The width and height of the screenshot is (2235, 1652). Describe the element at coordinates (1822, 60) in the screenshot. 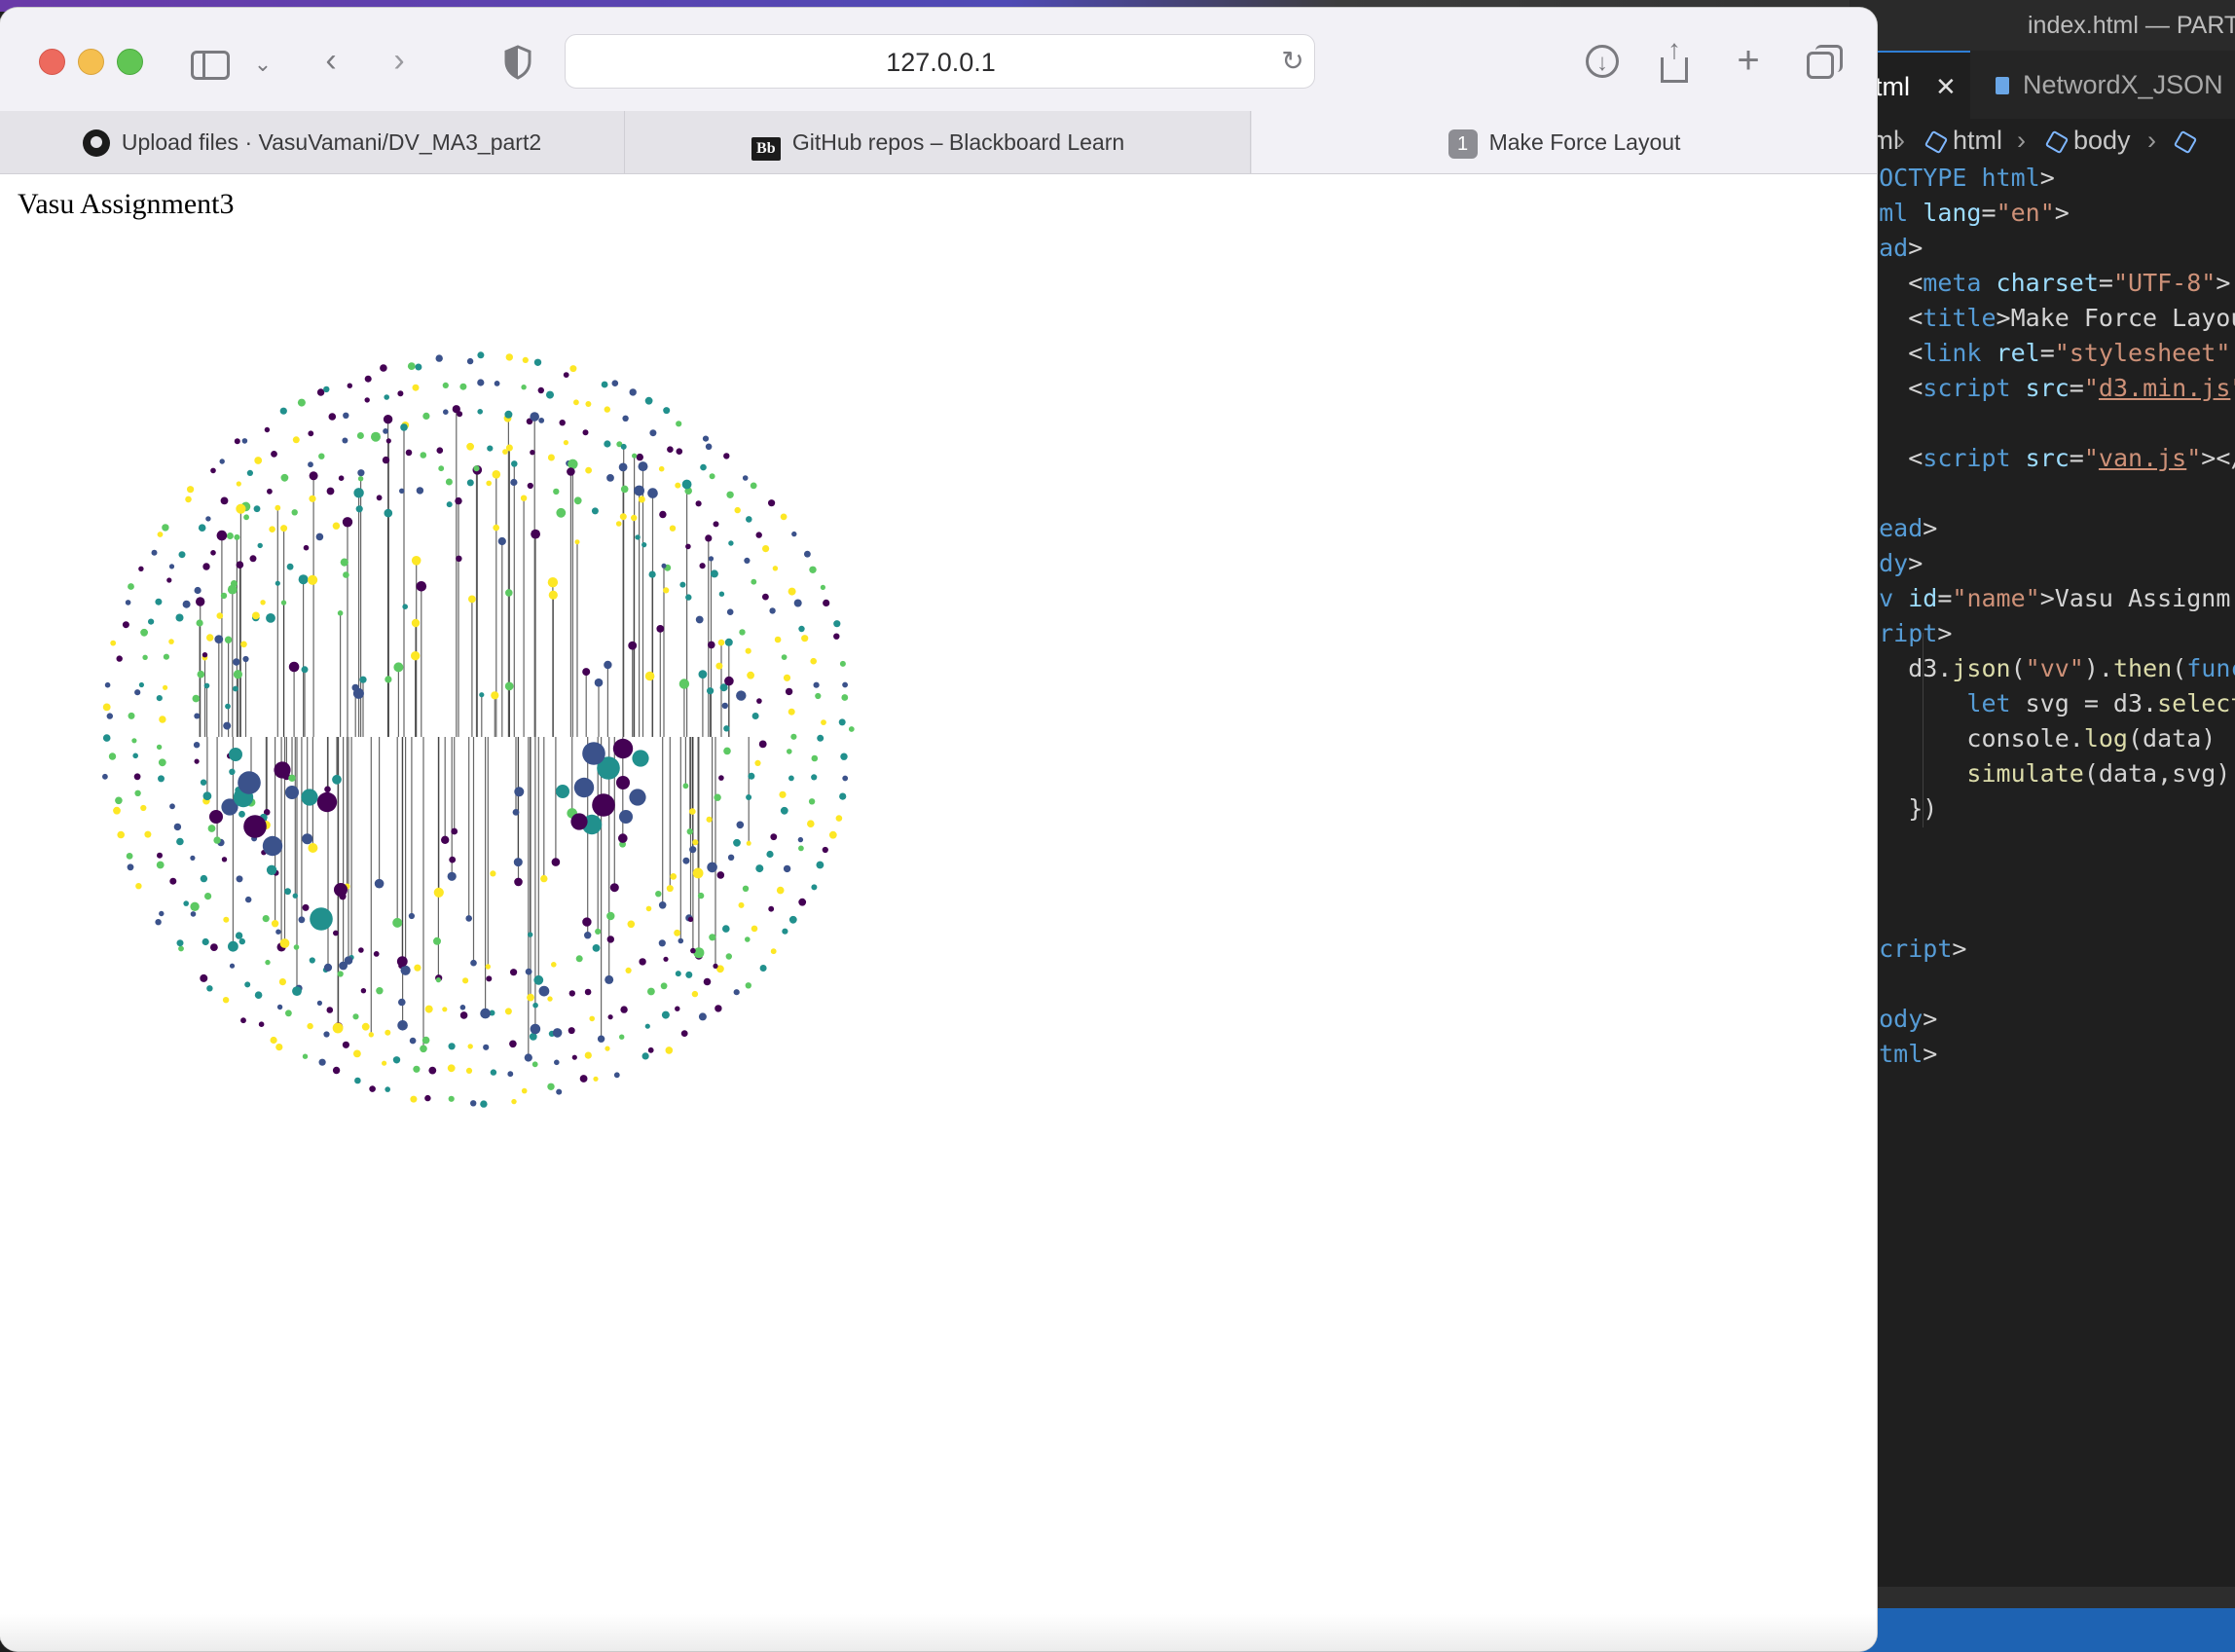

I see `tab-overview-icon` at that location.